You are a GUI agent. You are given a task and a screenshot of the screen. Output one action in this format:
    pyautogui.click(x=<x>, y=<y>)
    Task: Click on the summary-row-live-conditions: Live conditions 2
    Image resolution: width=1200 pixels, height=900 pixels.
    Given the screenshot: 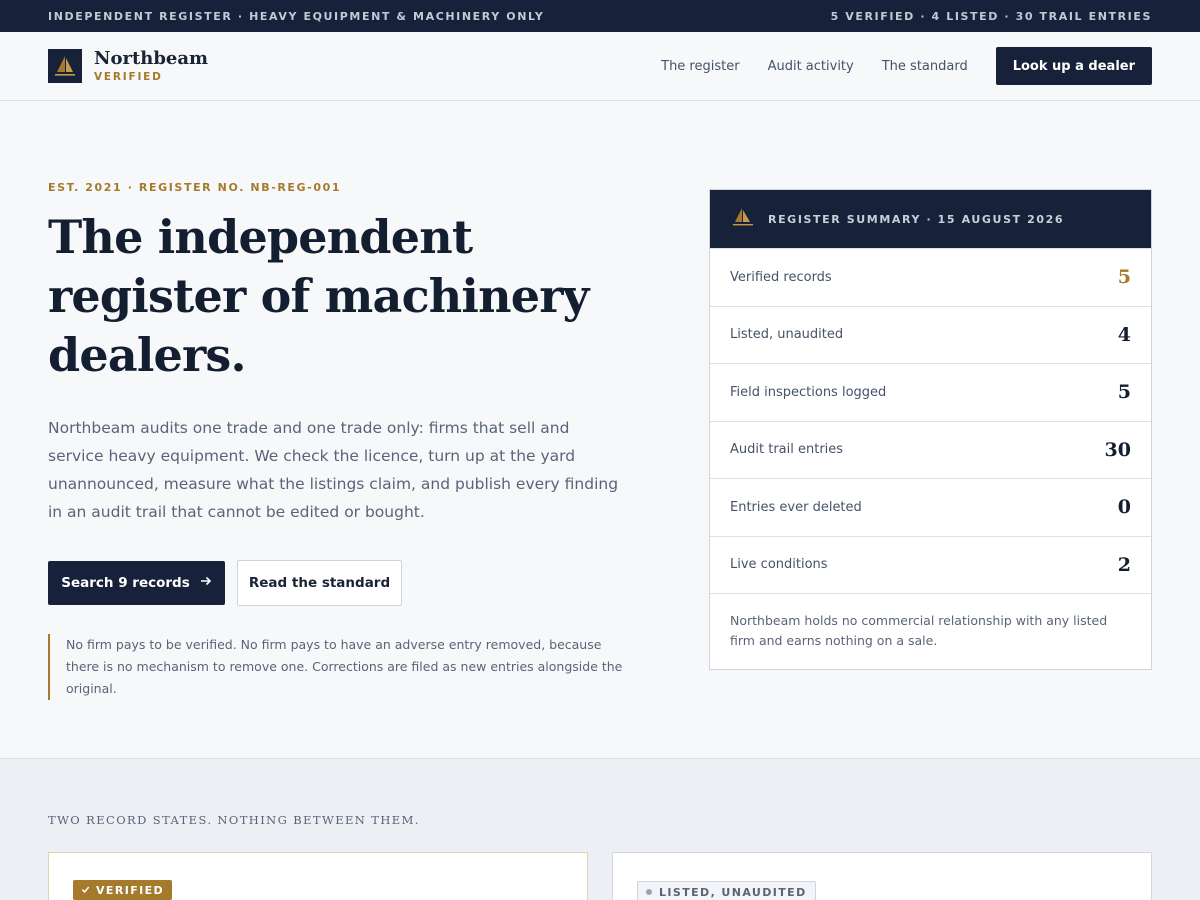 What is the action you would take?
    pyautogui.click(x=930, y=564)
    